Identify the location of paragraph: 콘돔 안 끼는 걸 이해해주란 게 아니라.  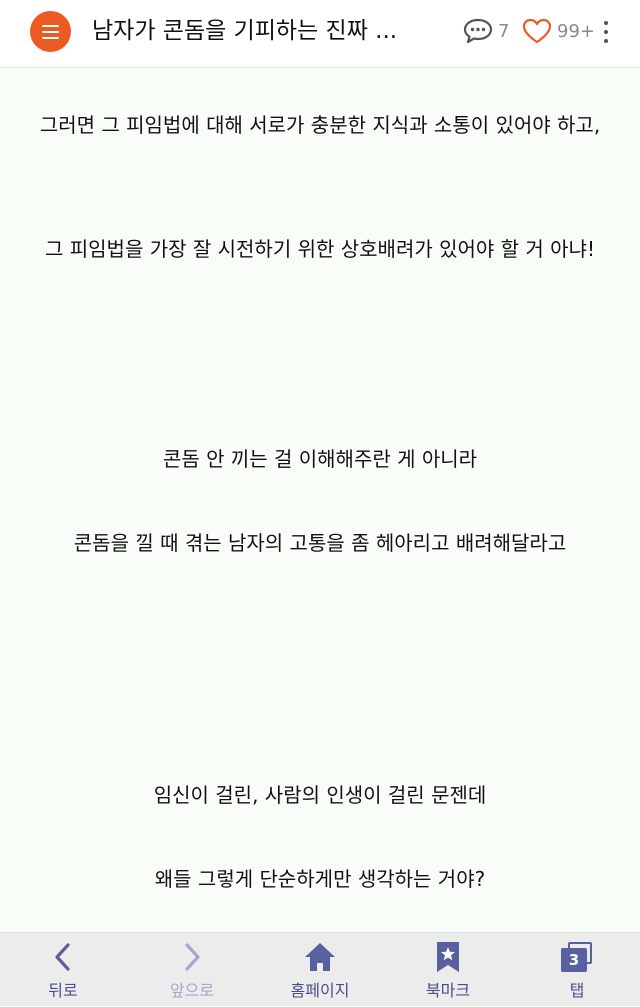
(320, 459).